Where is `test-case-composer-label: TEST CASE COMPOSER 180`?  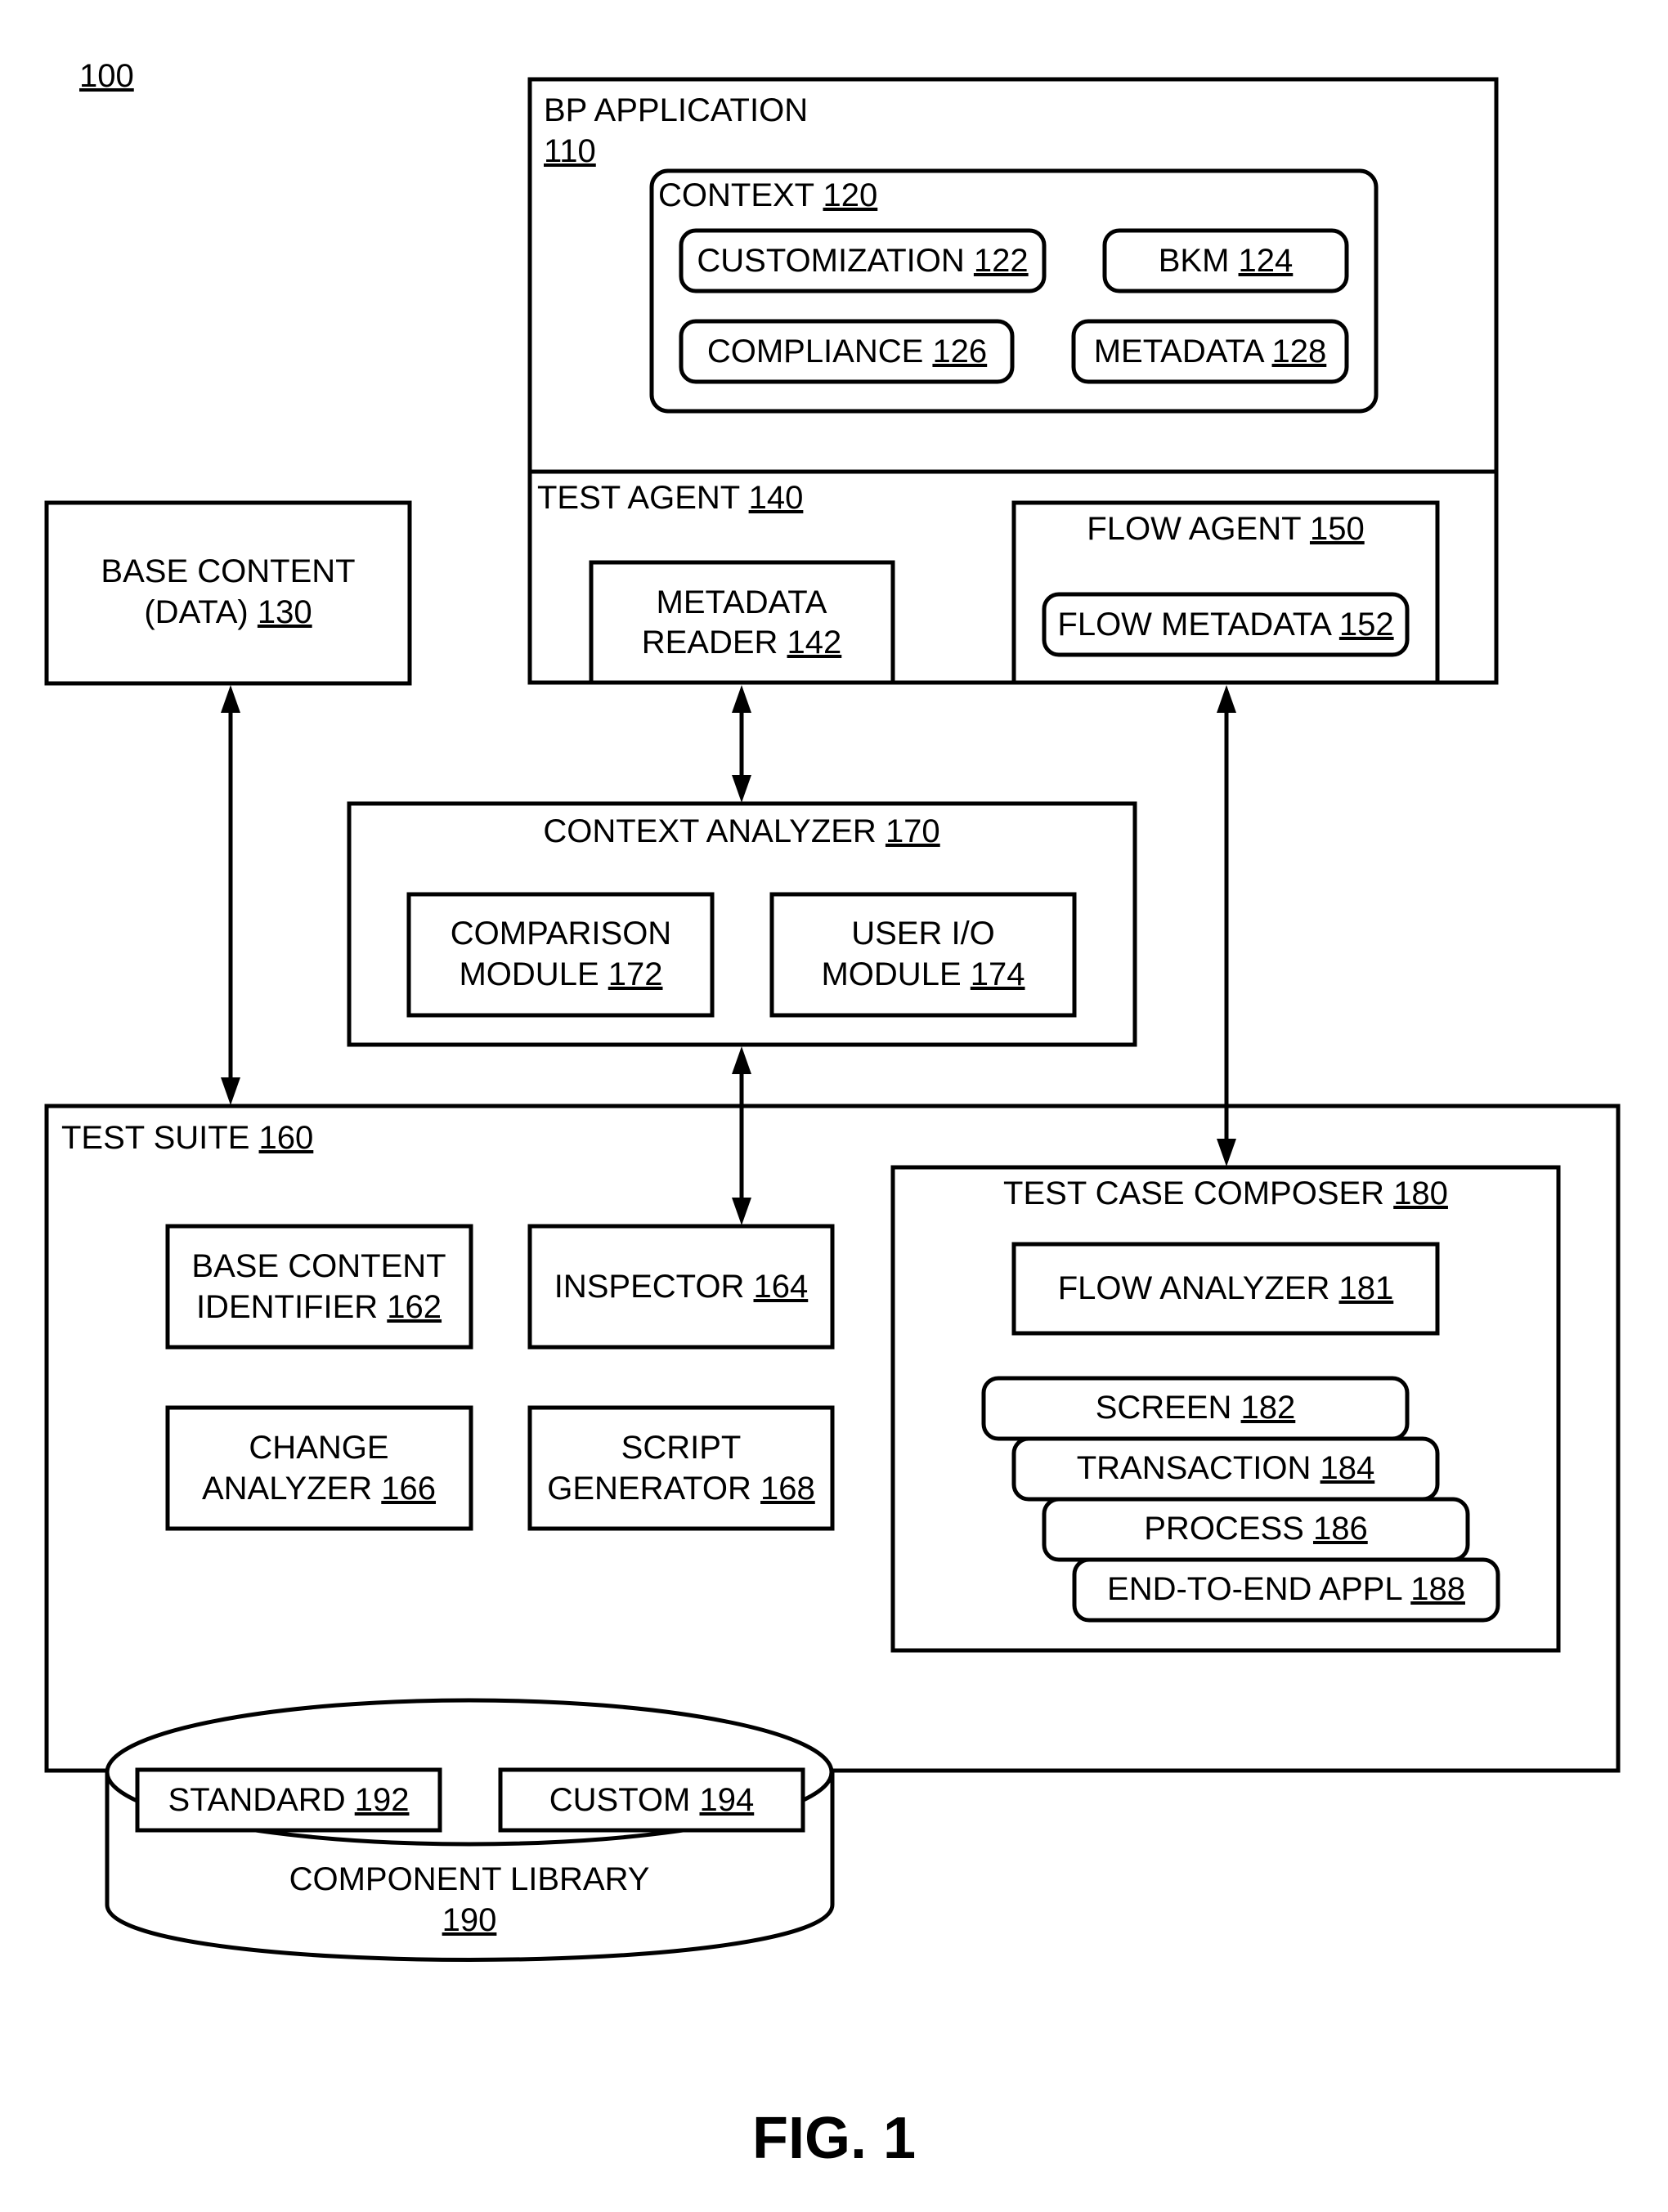
test-case-composer-label: TEST CASE COMPOSER 180 is located at coordinates (1225, 1193).